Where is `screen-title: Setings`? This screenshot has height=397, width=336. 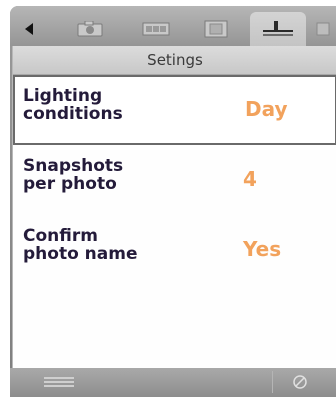 screen-title: Setings is located at coordinates (174, 60).